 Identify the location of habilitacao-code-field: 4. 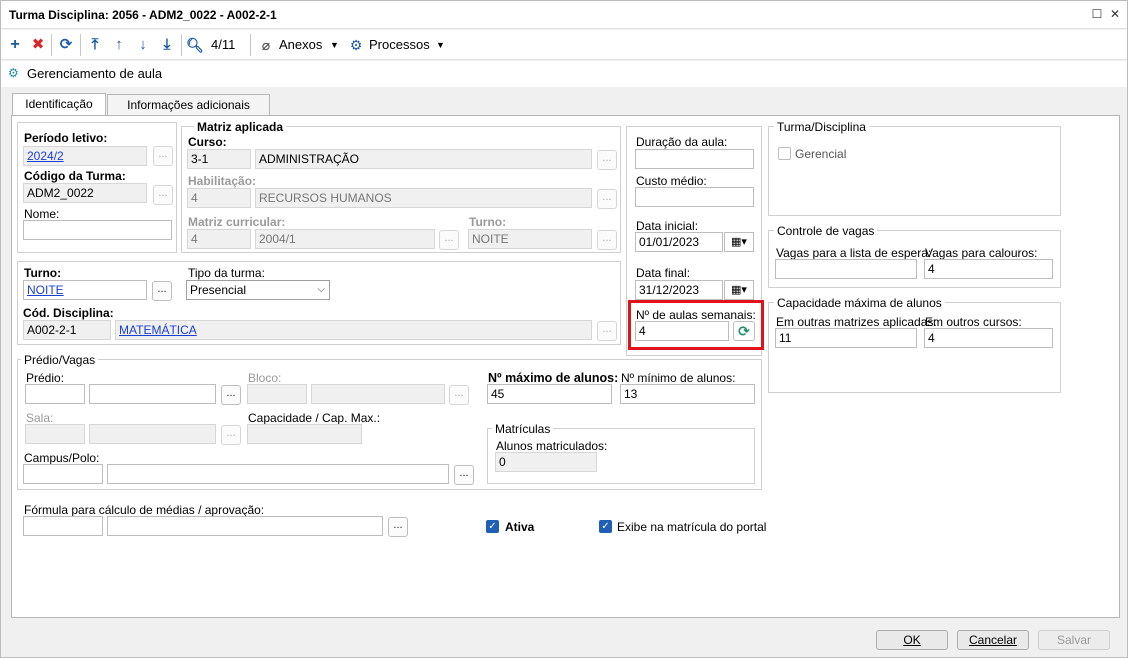
(219, 198).